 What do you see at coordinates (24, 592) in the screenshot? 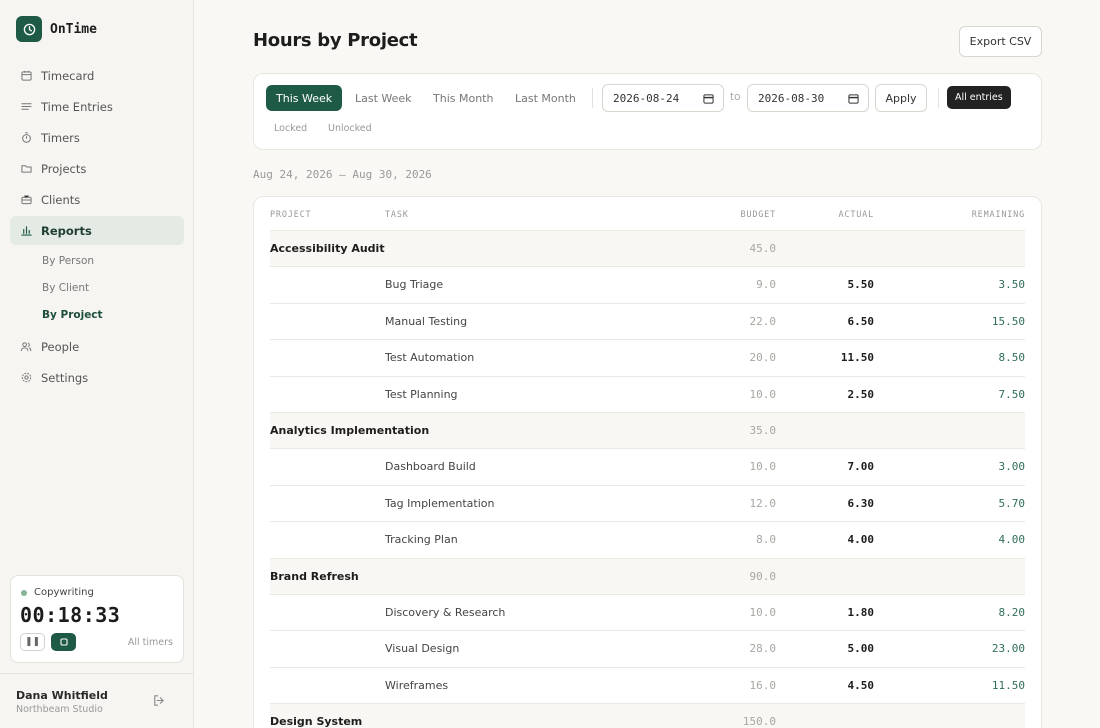
I see `running-dot-icon` at bounding box center [24, 592].